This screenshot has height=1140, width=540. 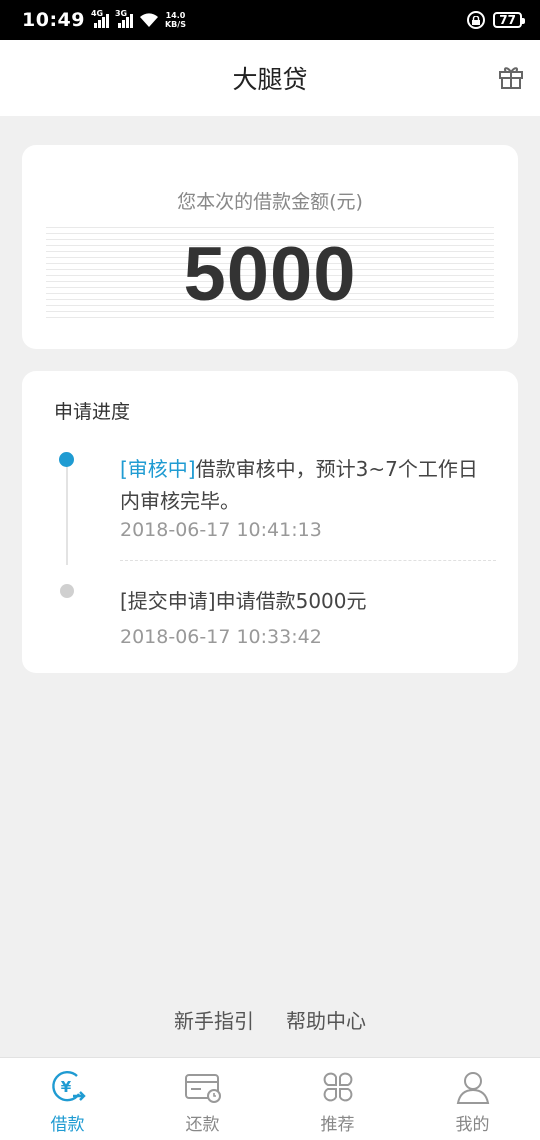 I want to click on status-time: 10:49, so click(x=53, y=20).